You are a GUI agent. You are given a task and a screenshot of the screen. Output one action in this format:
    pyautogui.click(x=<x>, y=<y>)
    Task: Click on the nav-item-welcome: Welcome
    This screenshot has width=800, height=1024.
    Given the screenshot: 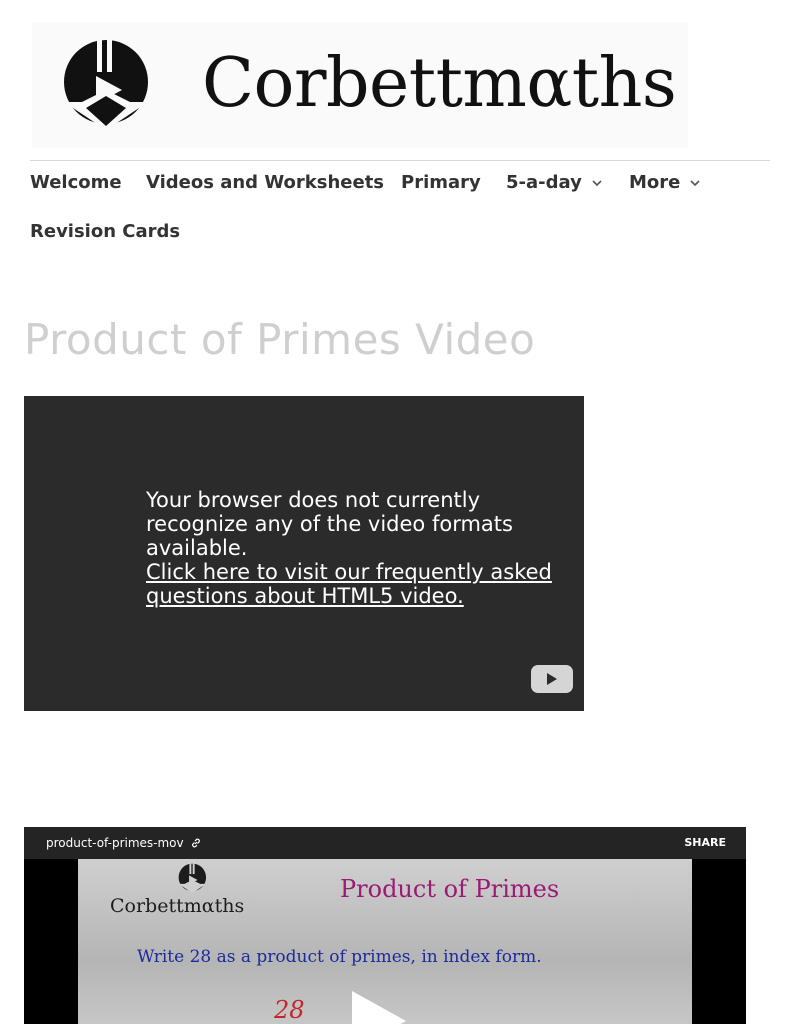 What is the action you would take?
    pyautogui.click(x=76, y=183)
    